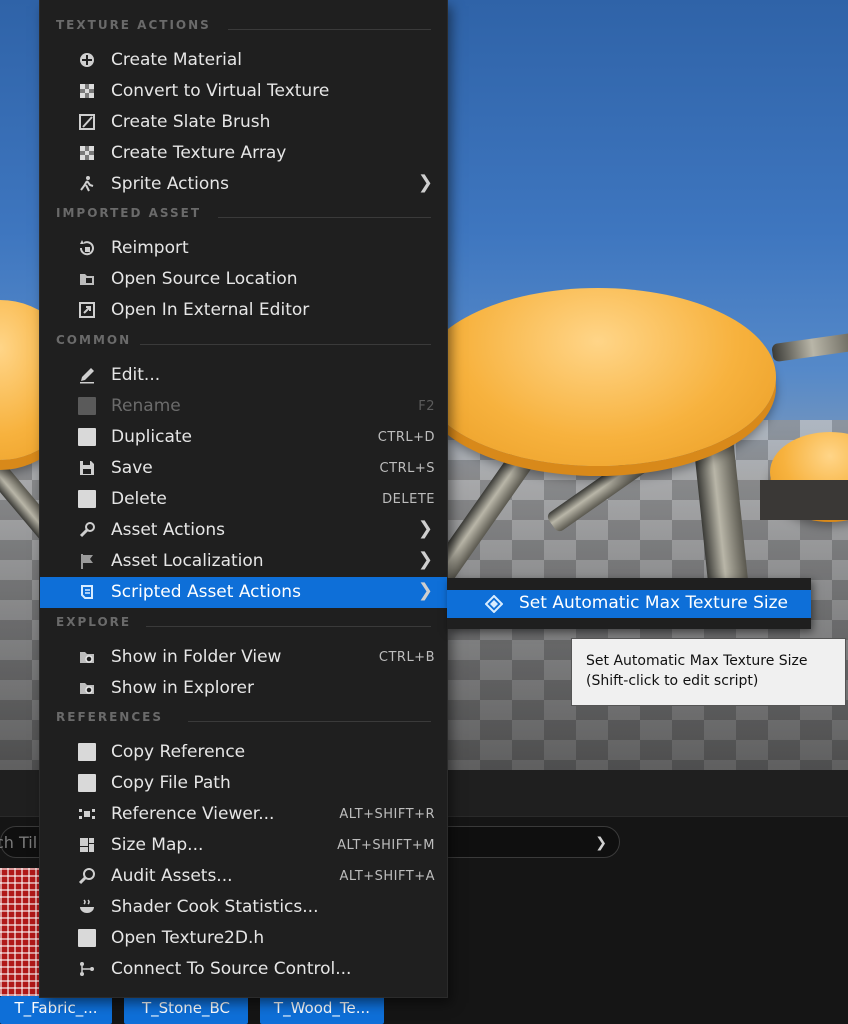 This screenshot has height=1024, width=848. What do you see at coordinates (243, 437) in the screenshot?
I see `menu-item-duplicate: Duplicate CTRL+D` at bounding box center [243, 437].